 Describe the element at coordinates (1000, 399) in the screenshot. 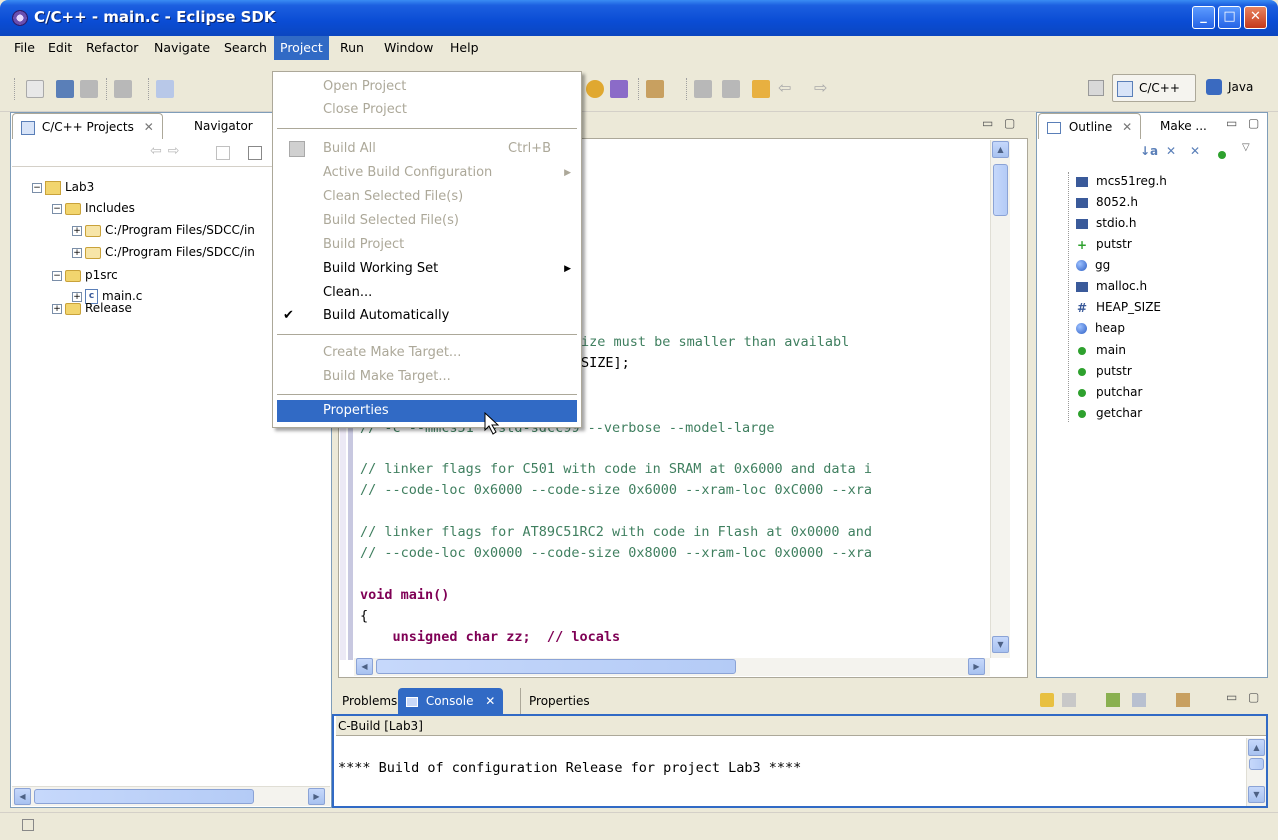

I see `editor-vscrollbar: ▲ ▼` at that location.